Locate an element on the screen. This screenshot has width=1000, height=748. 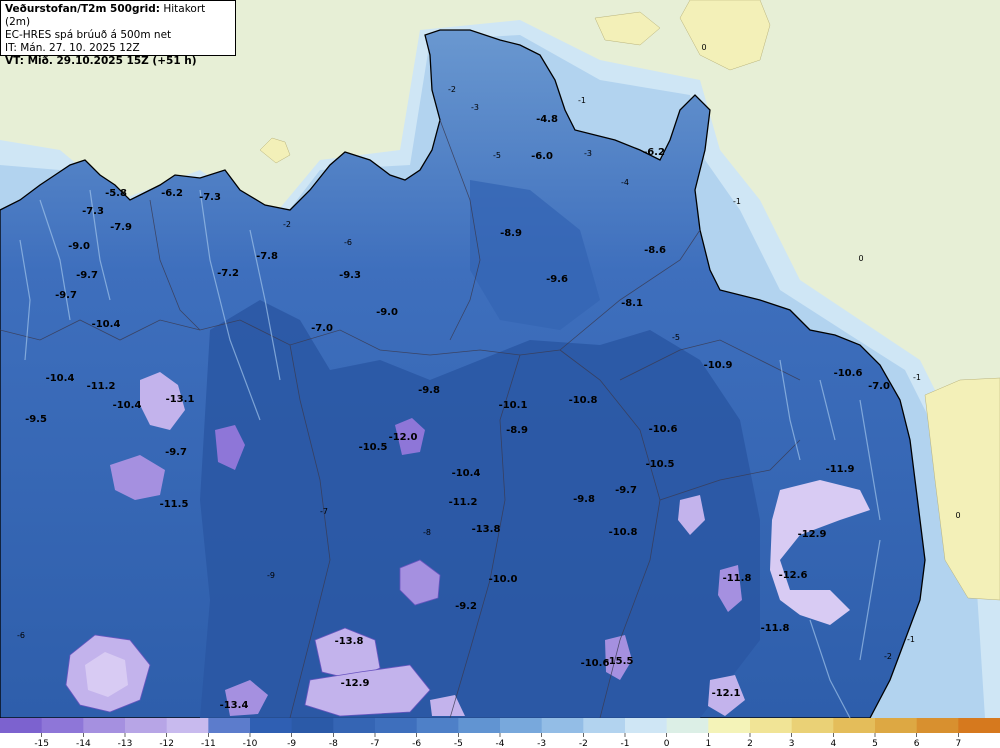
legend-tick-label: -4 is located at coordinates (500, 743).